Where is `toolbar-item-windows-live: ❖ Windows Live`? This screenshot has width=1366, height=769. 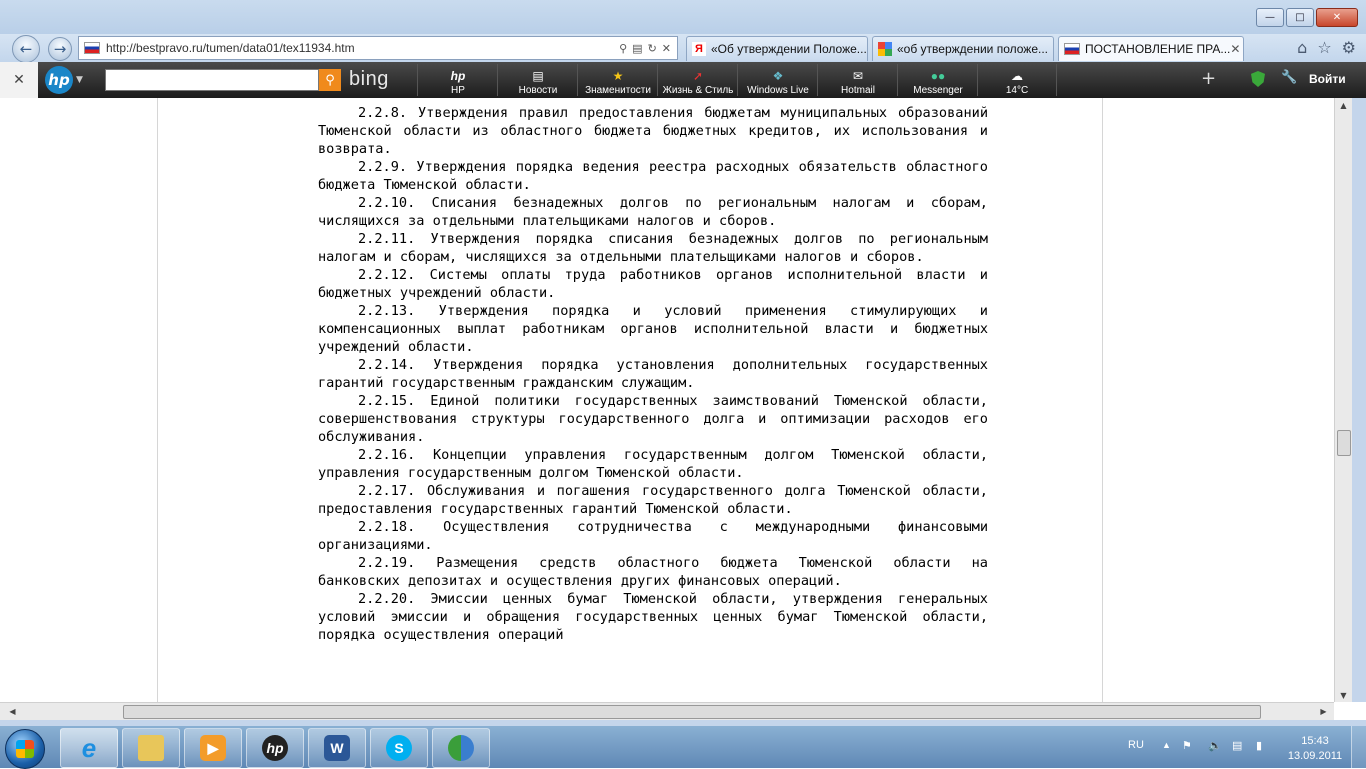
toolbar-item-windows-live: ❖ Windows Live is located at coordinates (777, 80).